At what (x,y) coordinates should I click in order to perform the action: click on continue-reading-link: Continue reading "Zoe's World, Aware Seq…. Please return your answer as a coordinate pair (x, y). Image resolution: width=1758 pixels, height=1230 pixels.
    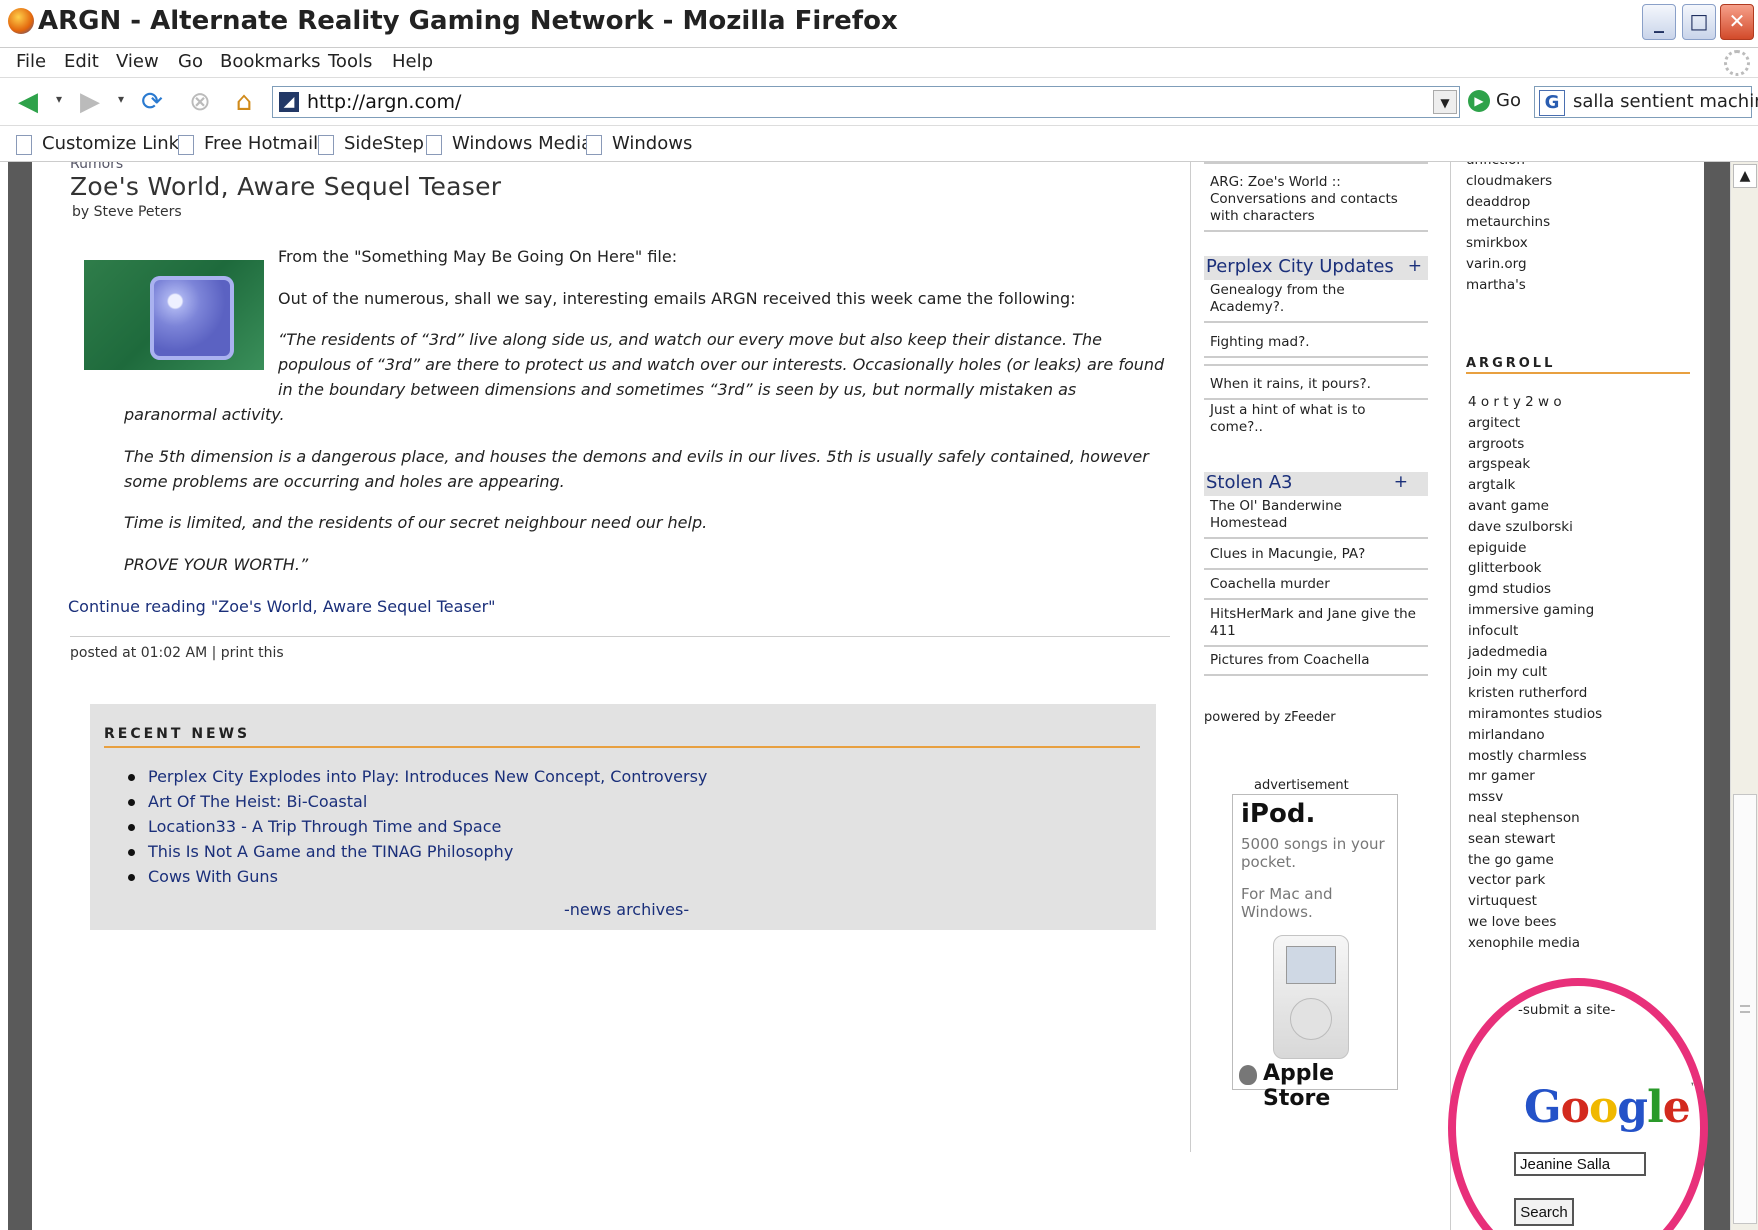
    Looking at the image, I should click on (282, 606).